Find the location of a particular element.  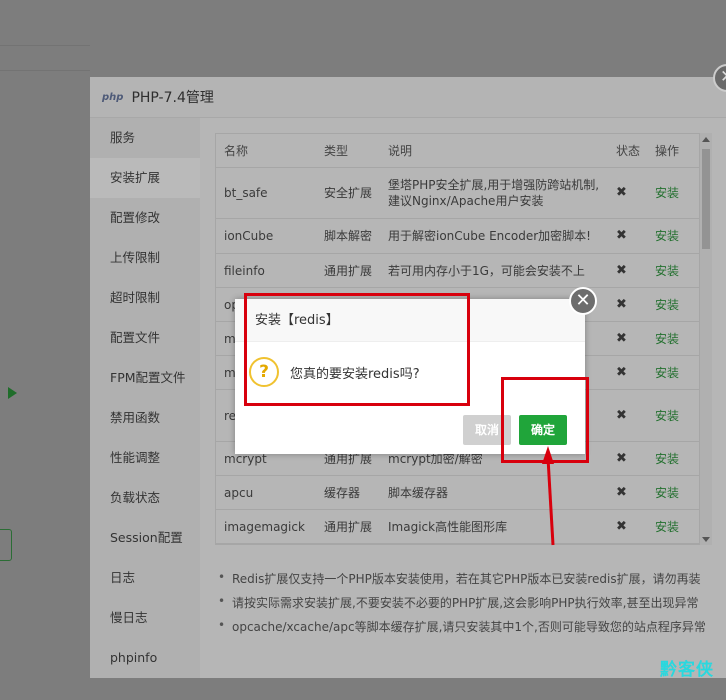

sidebar-item: 配置修改 is located at coordinates (145, 218).